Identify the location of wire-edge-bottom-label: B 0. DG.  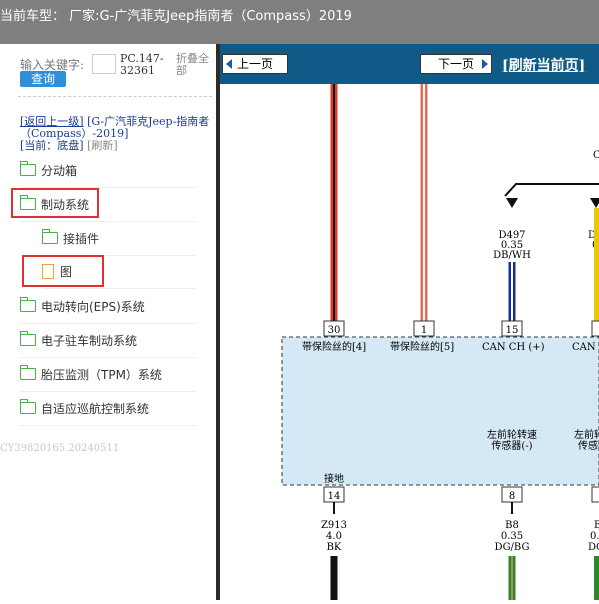
(593, 536).